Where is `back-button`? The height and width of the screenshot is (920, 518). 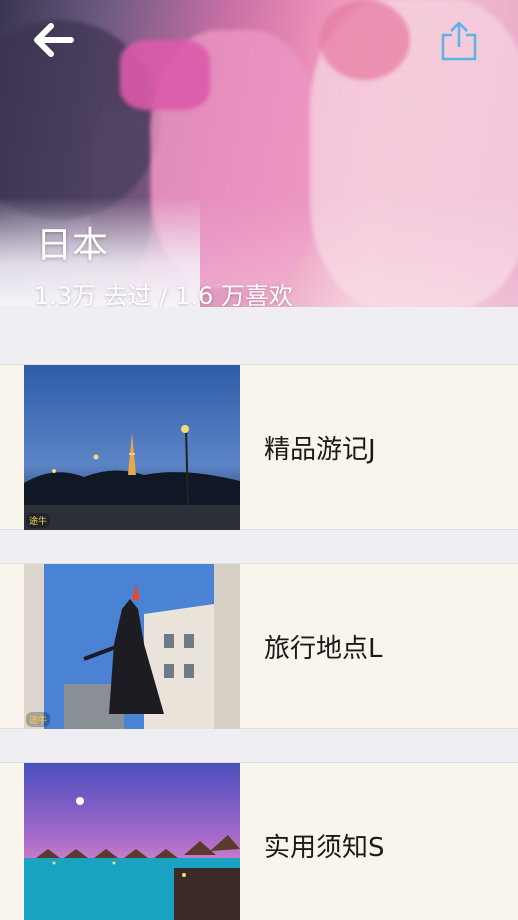
back-button is located at coordinates (53, 42).